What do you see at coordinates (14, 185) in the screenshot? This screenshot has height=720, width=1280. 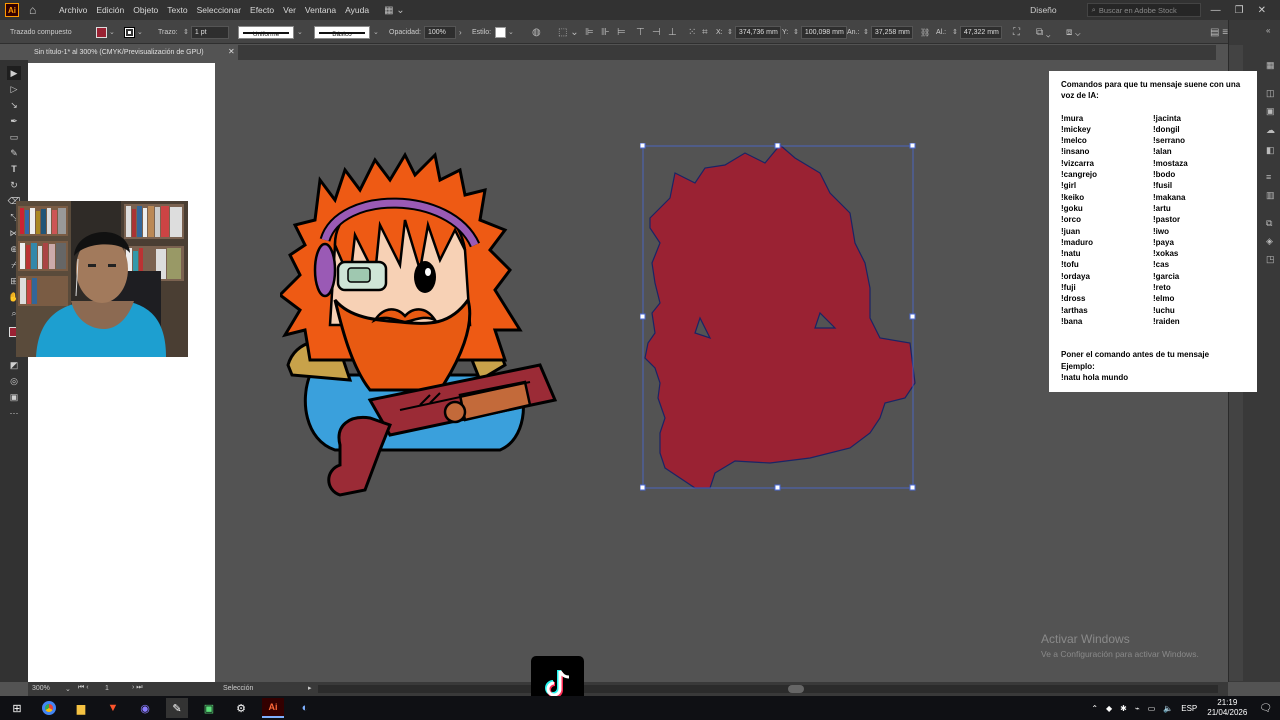 I see `rotate-tool-icon: ↻` at bounding box center [14, 185].